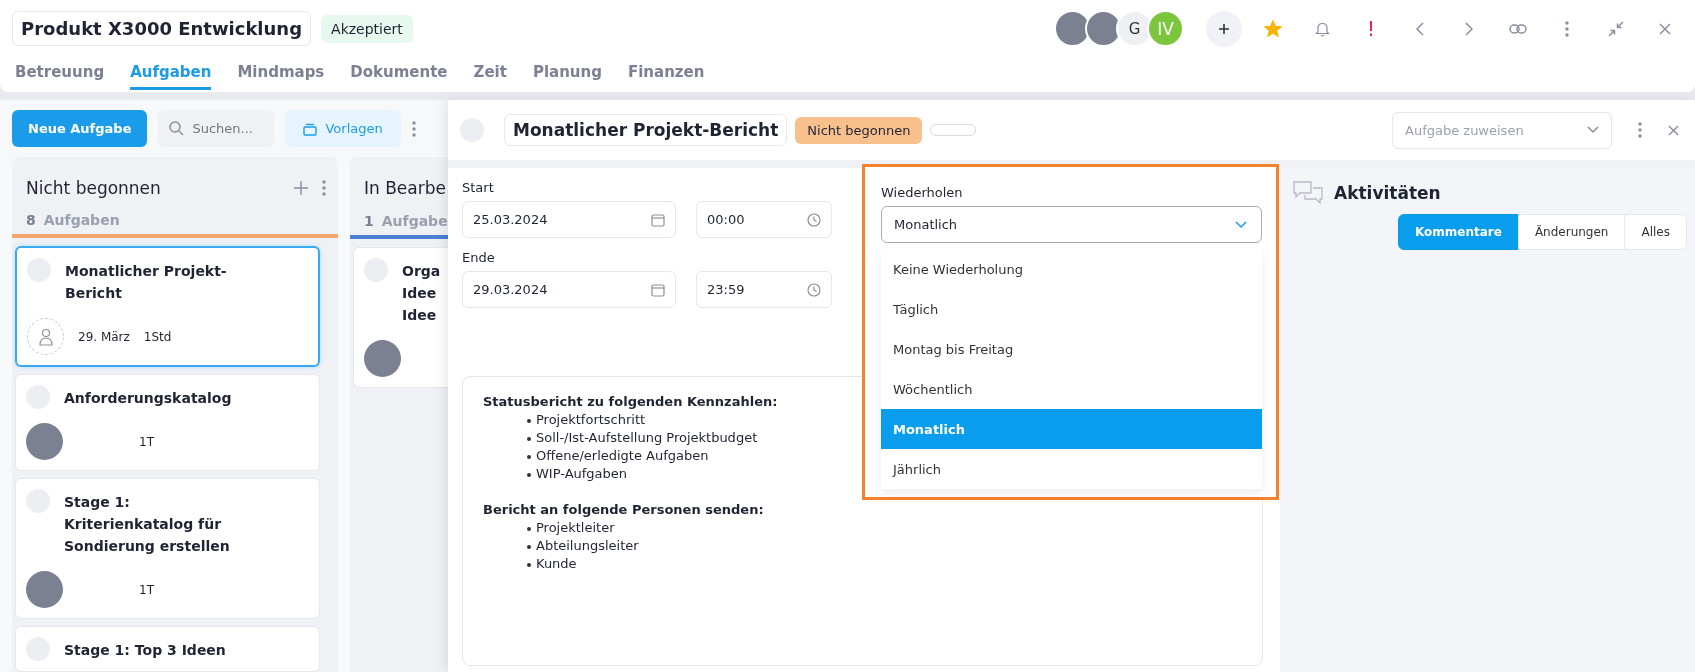 This screenshot has width=1695, height=672. I want to click on template-stack-icon, so click(310, 128).